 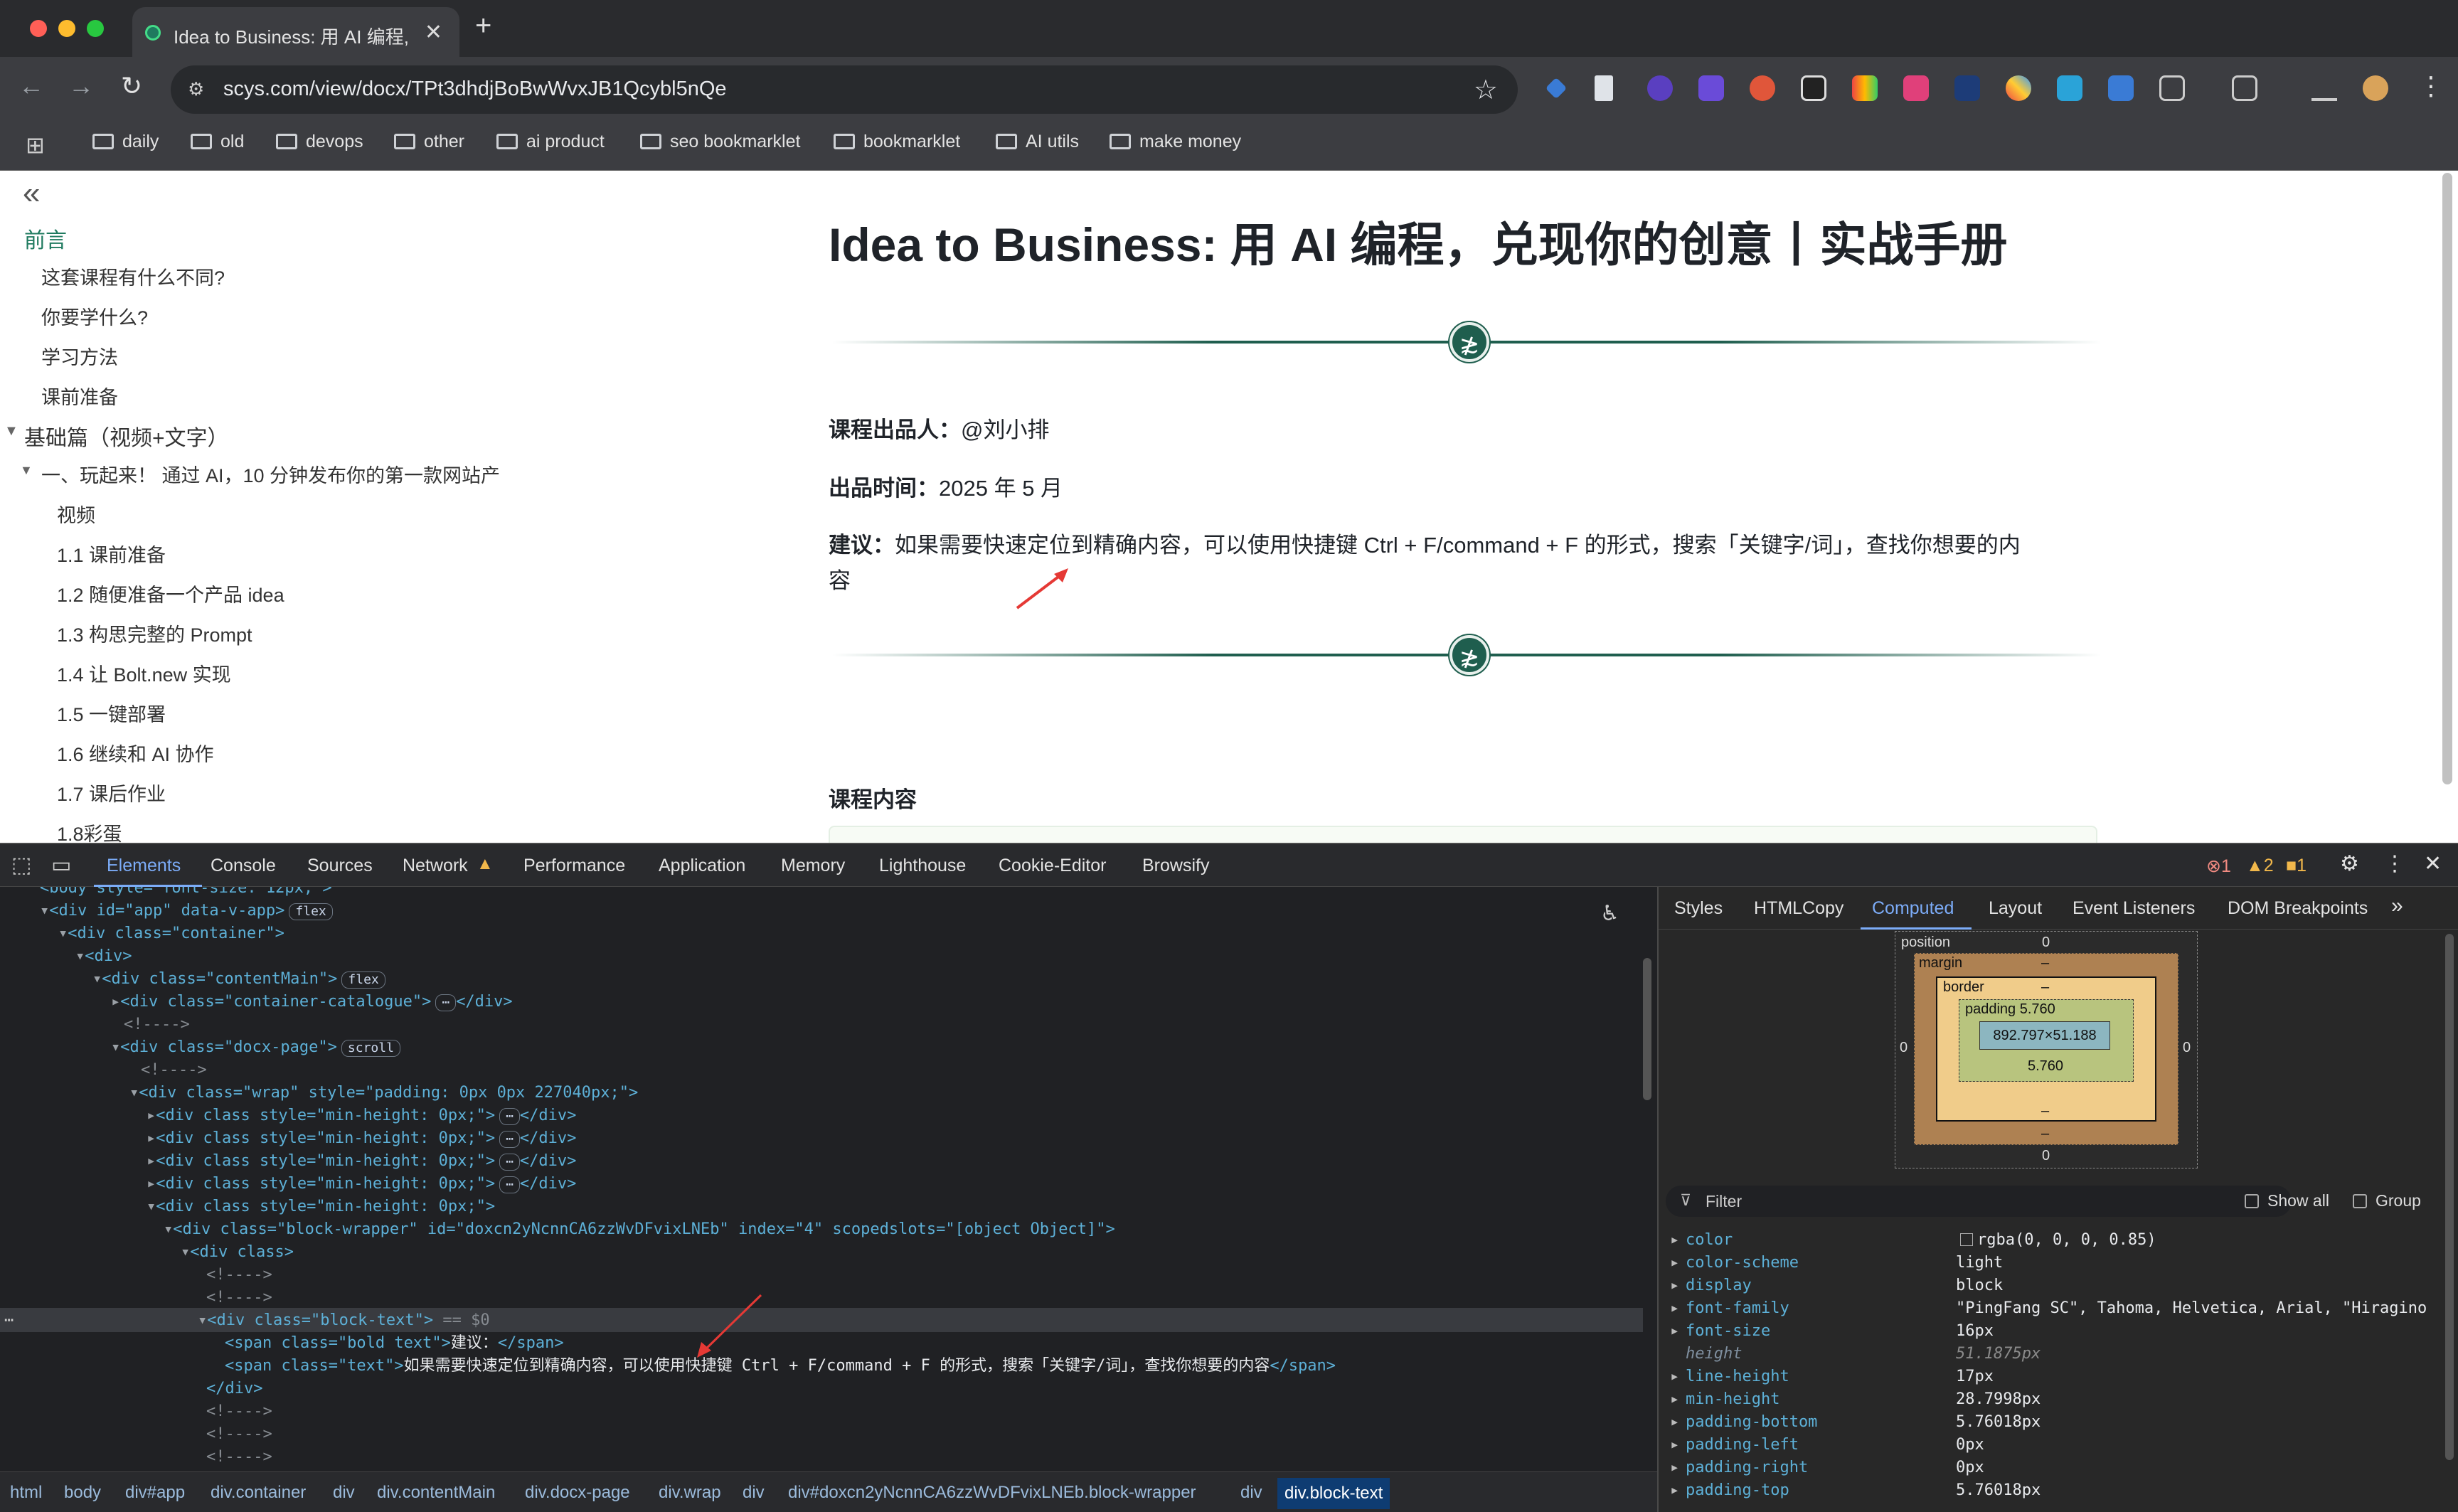 I want to click on dom-node: ▾<div id="app" data-v-app> flex, so click(x=186, y=911).